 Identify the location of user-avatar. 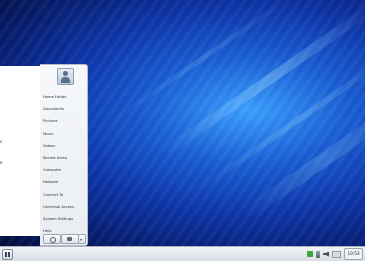
(65, 76).